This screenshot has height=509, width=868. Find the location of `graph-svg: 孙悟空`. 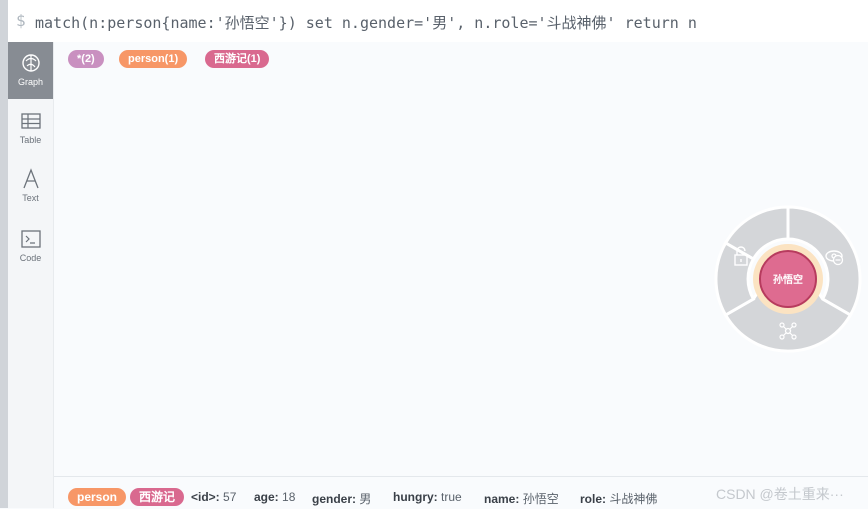

graph-svg: 孙悟空 is located at coordinates (788, 279).